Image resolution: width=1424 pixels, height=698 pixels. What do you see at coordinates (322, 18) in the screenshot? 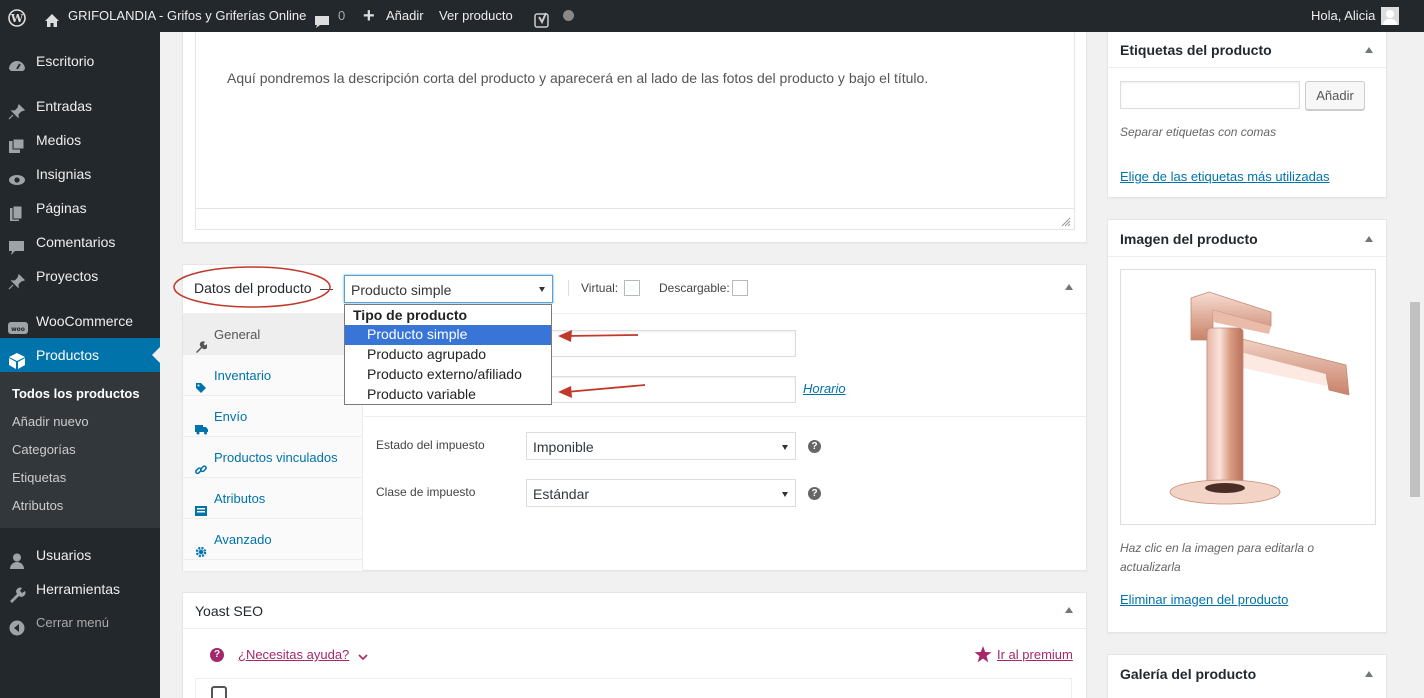
I see `comments-icon` at bounding box center [322, 18].